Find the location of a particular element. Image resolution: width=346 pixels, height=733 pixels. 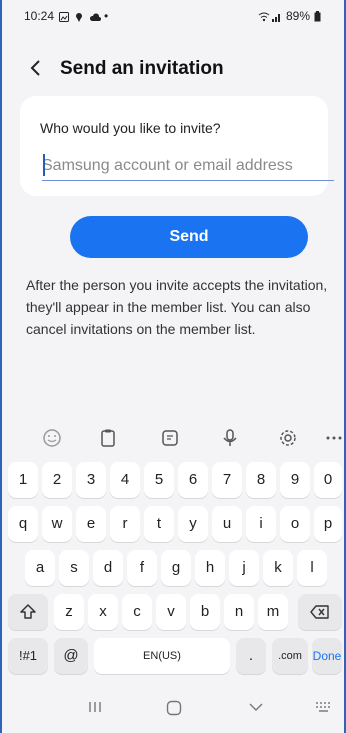

clipboard-icon is located at coordinates (108, 438).